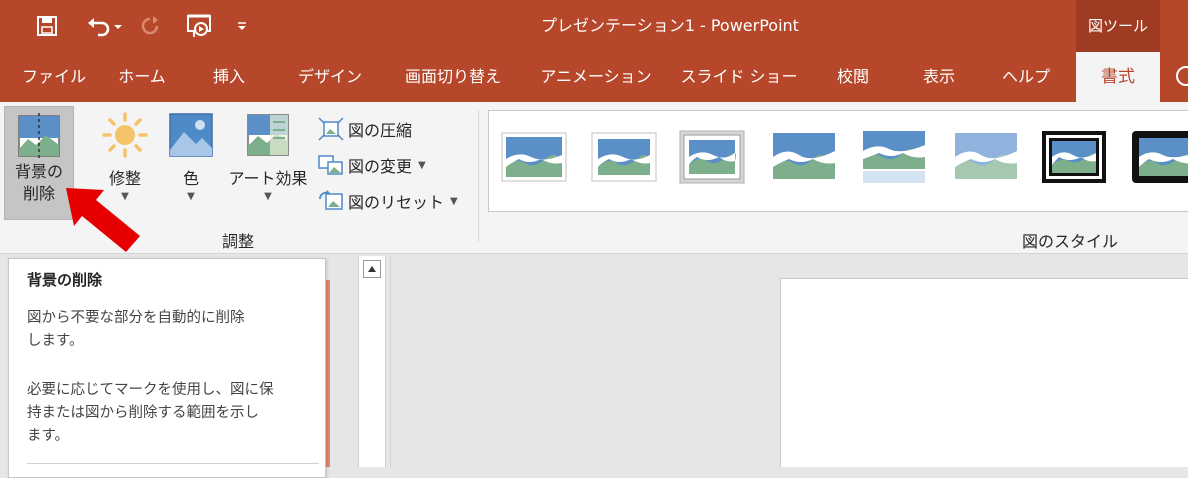  What do you see at coordinates (330, 165) in the screenshot?
I see `change-picture-icon` at bounding box center [330, 165].